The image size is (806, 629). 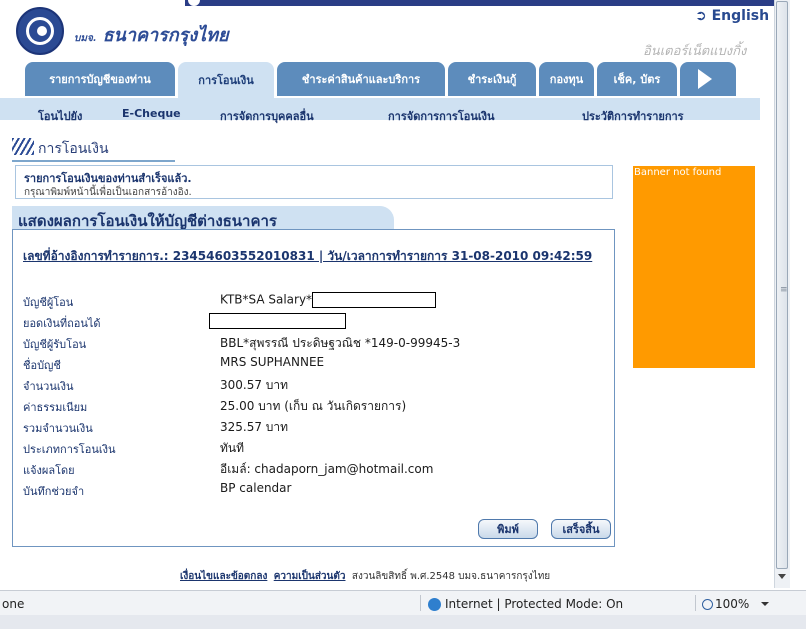 What do you see at coordinates (266, 299) in the screenshot?
I see `from-account-text: KTB*SA Salary*` at bounding box center [266, 299].